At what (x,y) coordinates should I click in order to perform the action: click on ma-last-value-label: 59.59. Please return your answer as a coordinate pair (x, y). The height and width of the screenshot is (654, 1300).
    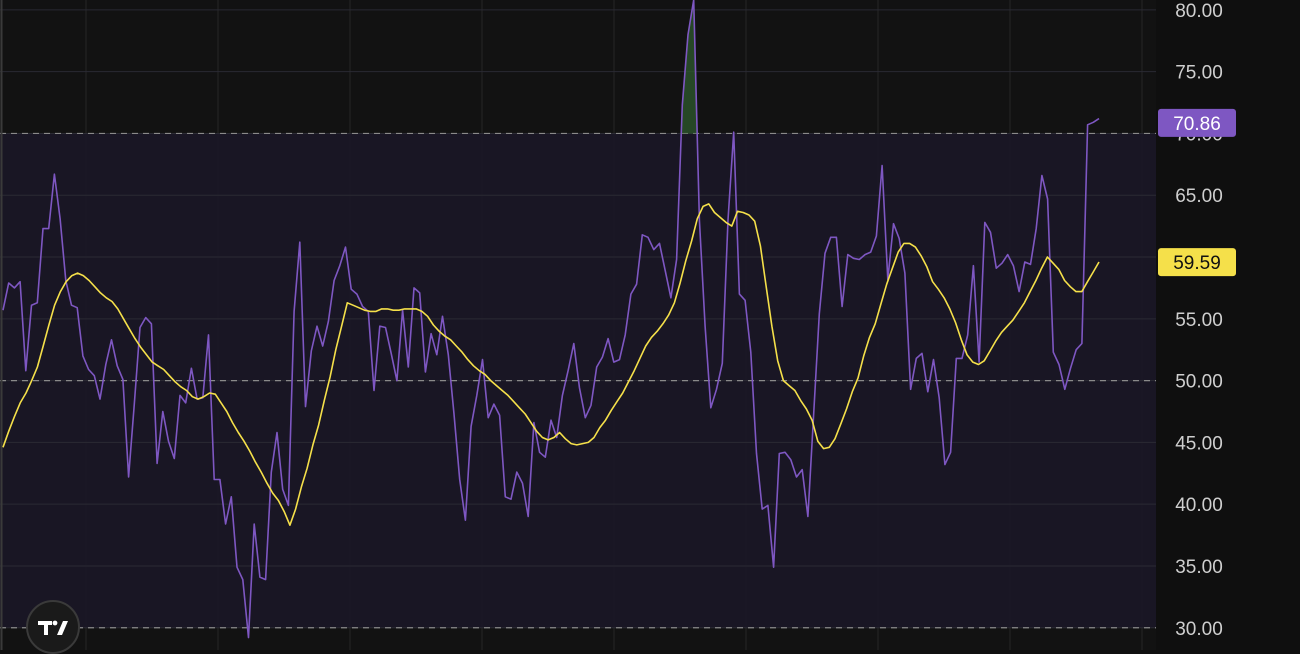
    Looking at the image, I should click on (1197, 263).